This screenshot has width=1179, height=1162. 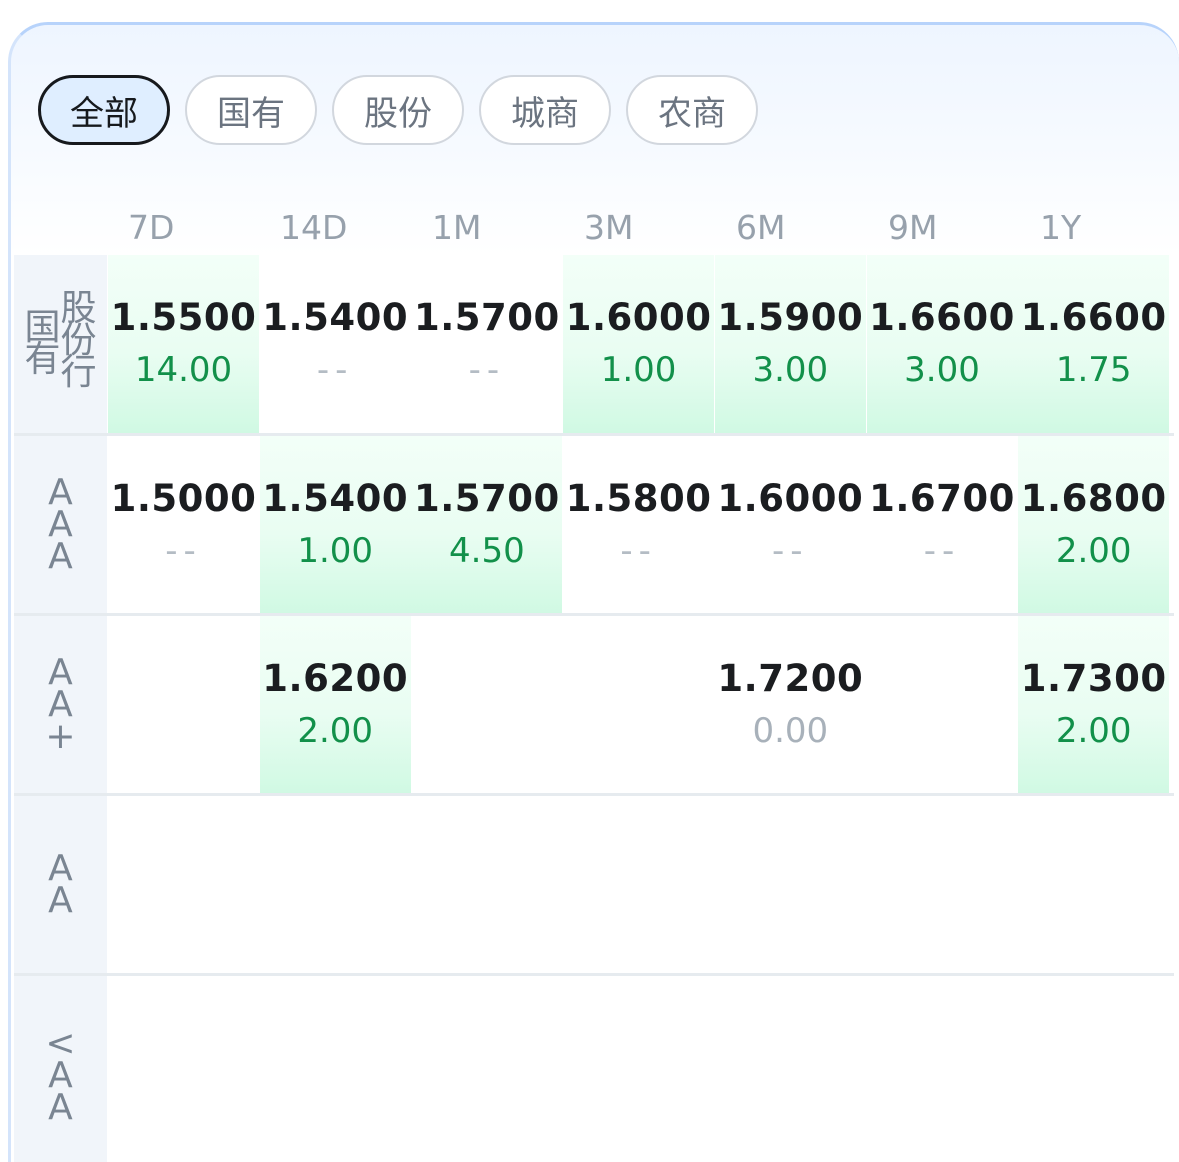 What do you see at coordinates (183, 525) in the screenshot?
I see `rate-cell: 1.5000 --` at bounding box center [183, 525].